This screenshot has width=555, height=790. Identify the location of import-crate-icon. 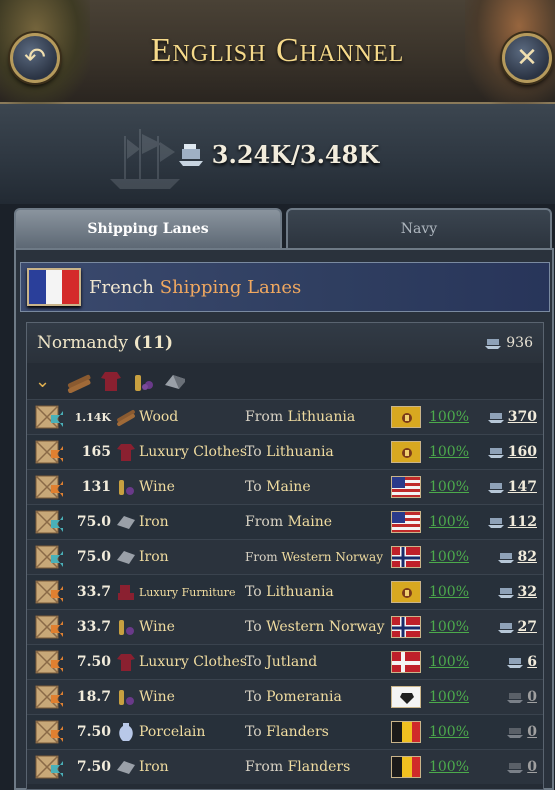
(49, 557).